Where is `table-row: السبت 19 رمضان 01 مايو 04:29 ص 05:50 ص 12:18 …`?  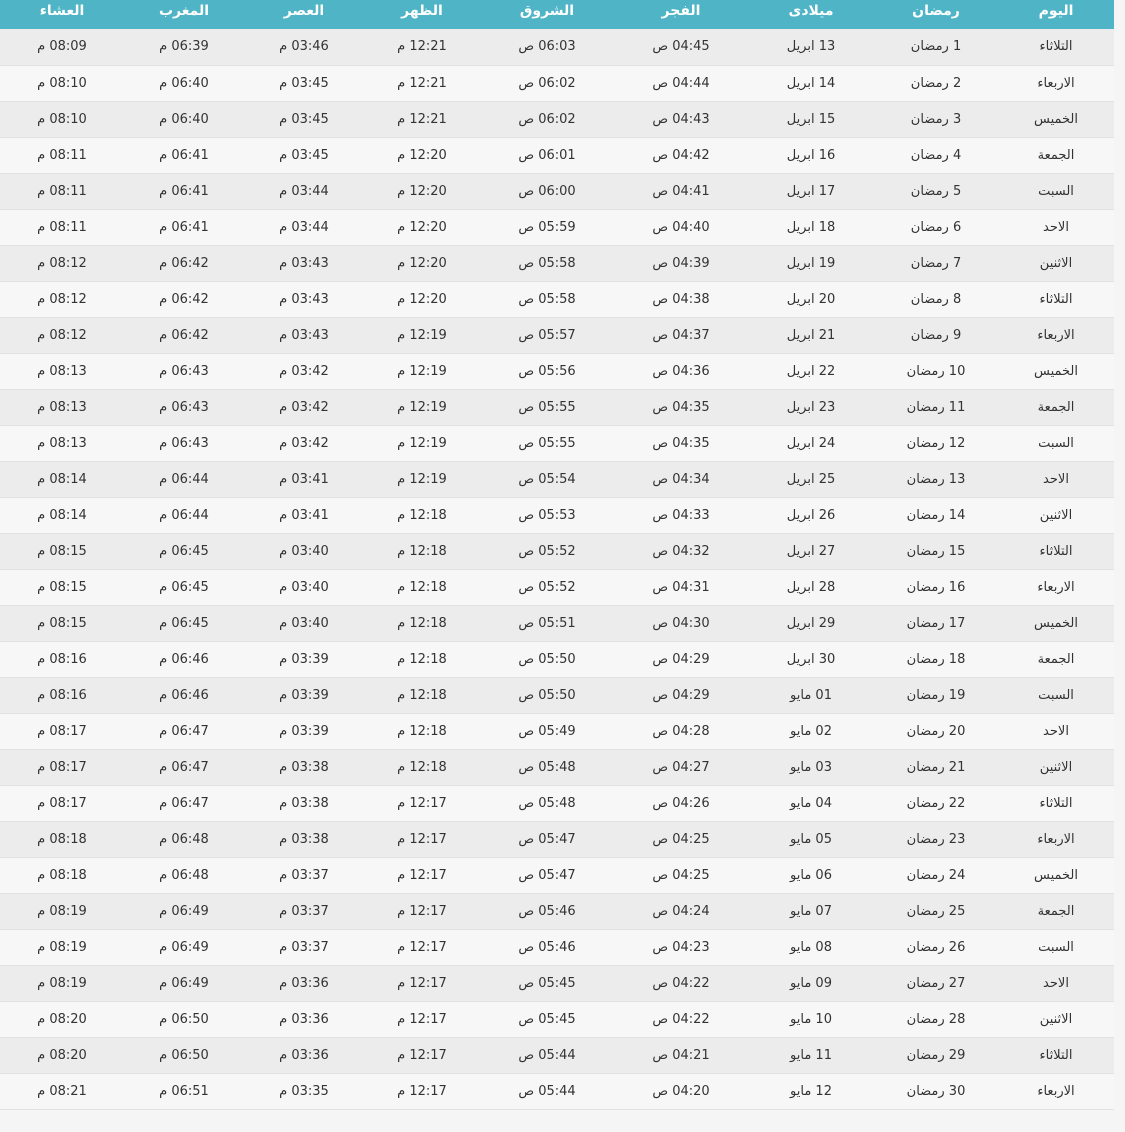 table-row: السبت 19 رمضان 01 مايو 04:29 ص 05:50 ص 12:18 … is located at coordinates (557, 695).